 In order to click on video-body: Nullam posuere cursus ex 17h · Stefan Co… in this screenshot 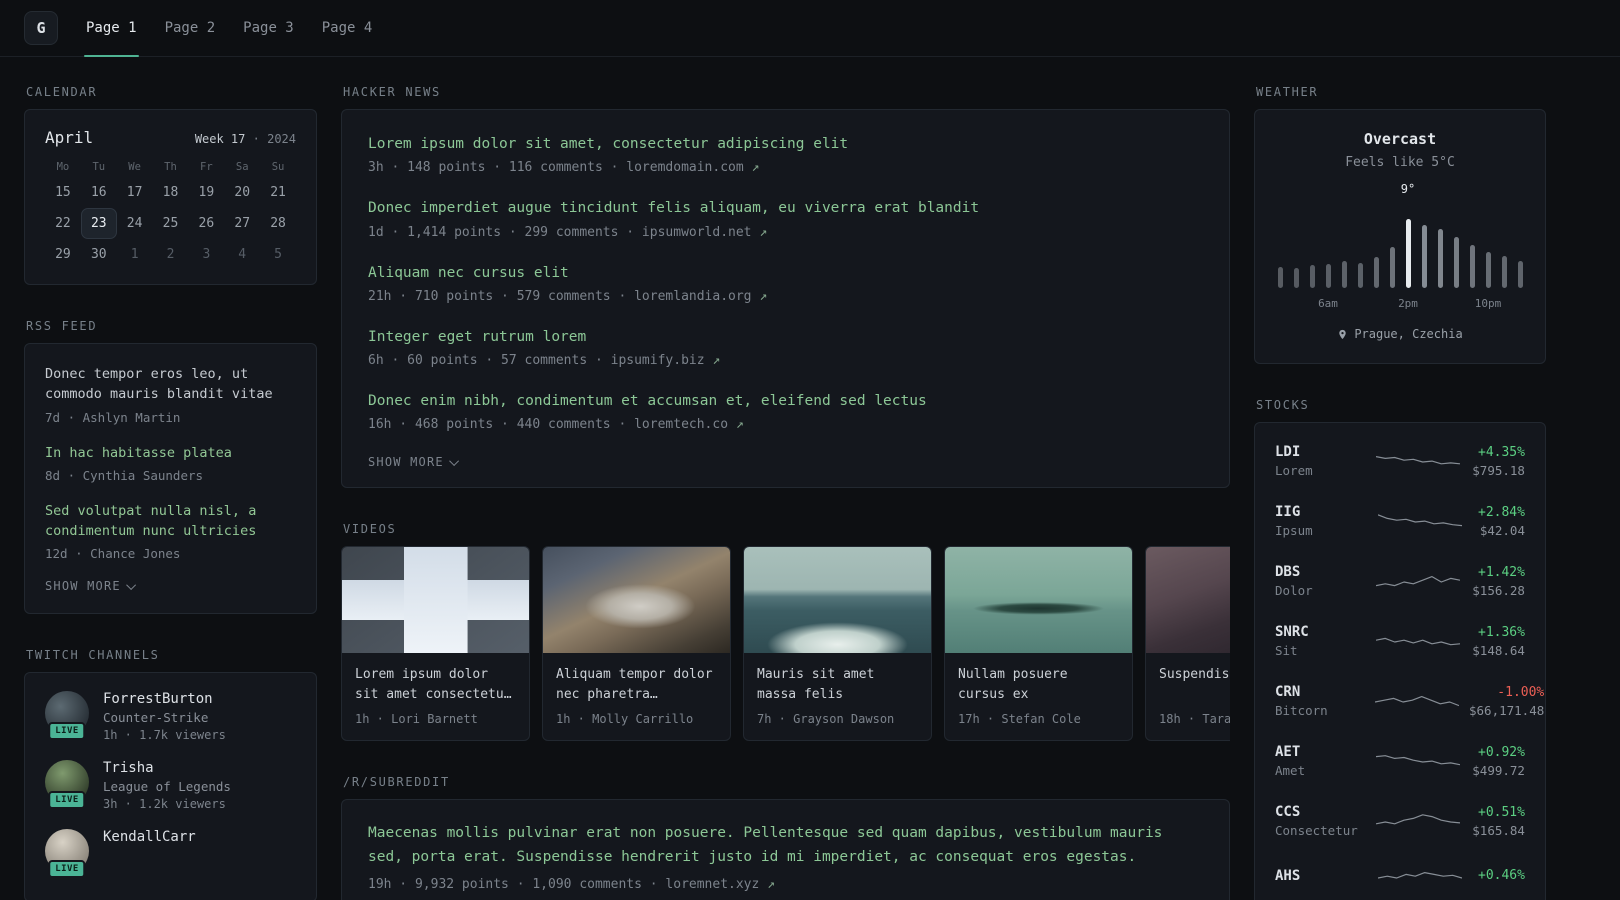, I will do `click(1038, 696)`.